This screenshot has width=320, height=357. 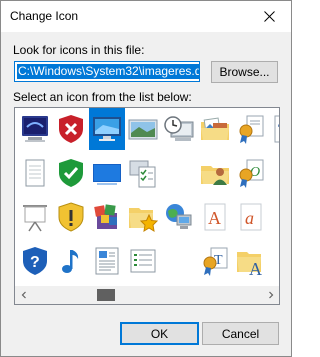 I want to click on shield-warning-icon, so click(x=71, y=217).